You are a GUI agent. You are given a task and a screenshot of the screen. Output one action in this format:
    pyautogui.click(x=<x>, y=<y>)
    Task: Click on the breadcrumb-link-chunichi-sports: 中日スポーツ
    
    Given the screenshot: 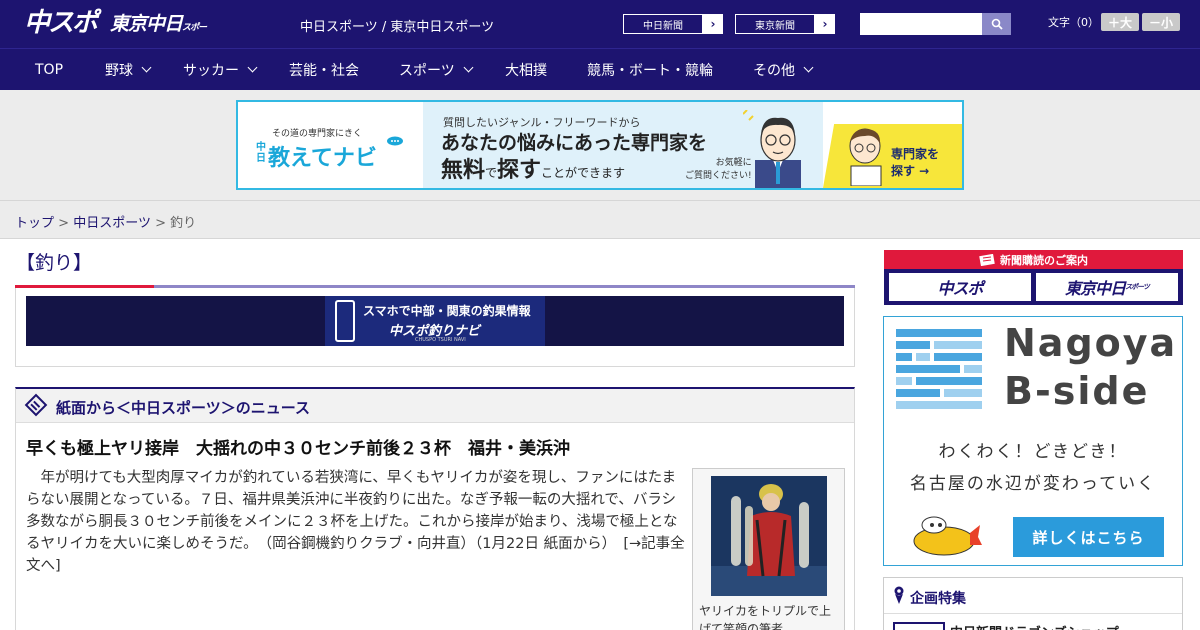 What is the action you would take?
    pyautogui.click(x=112, y=223)
    